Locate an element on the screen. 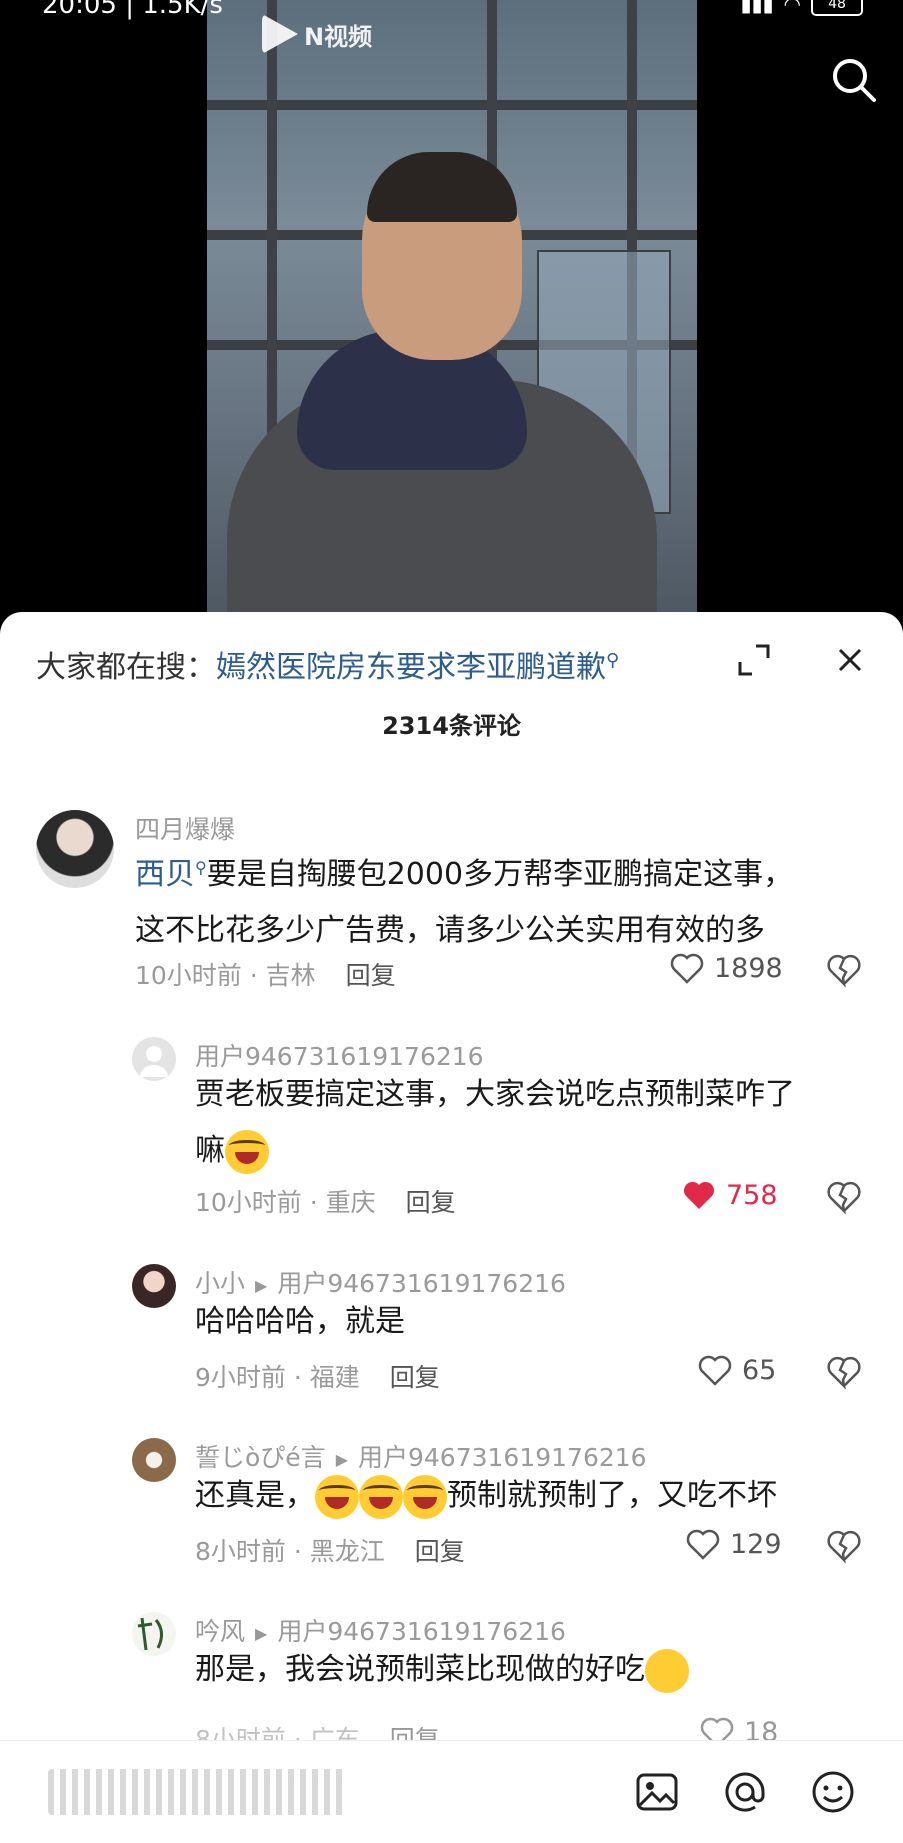 The height and width of the screenshot is (1843, 903). heart-filled-icon is located at coordinates (699, 1195).